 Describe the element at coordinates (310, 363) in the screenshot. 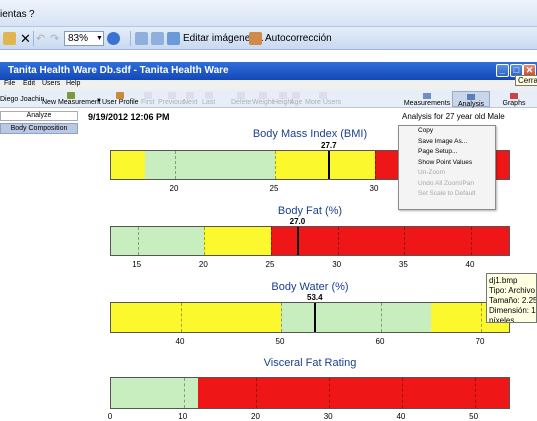

I see `gauge-title: Visceral Fat Rating` at that location.